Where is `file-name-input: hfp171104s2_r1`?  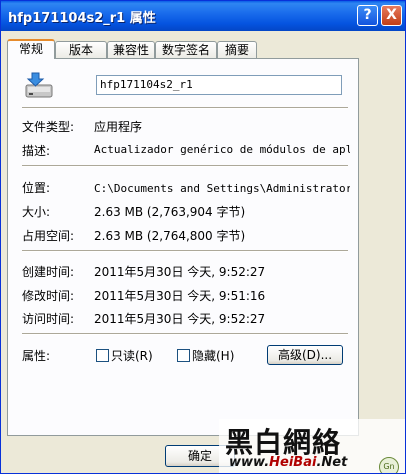 file-name-input: hfp171104s2_r1 is located at coordinates (219, 85).